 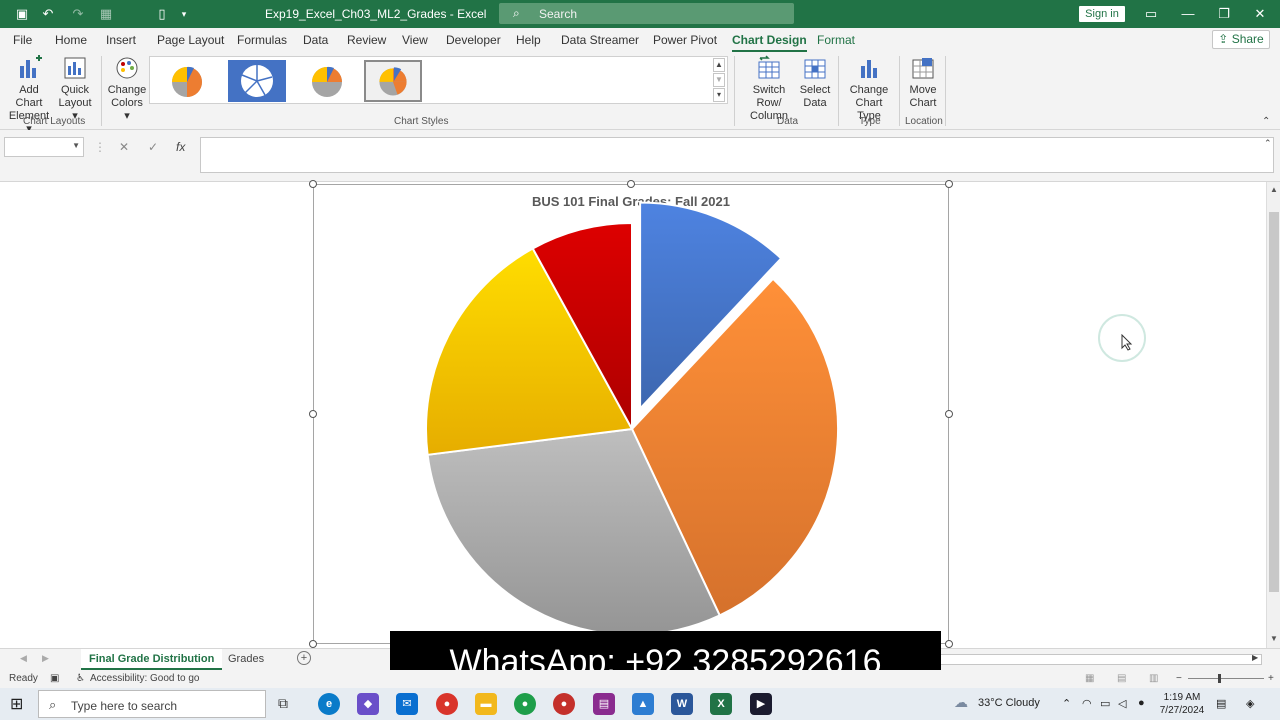 I want to click on redo-icon: ↷, so click(x=78, y=14).